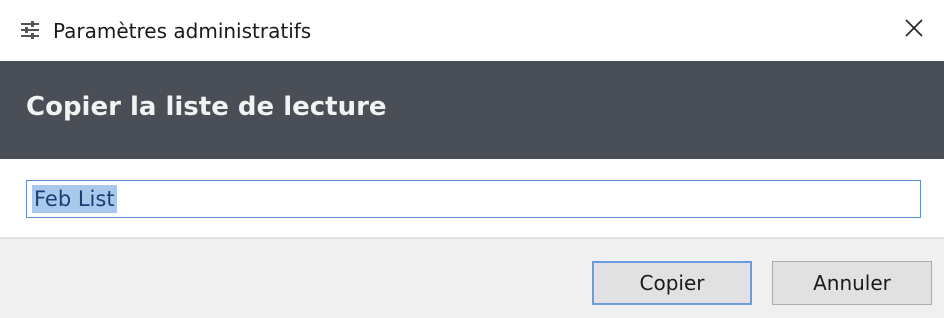  What do you see at coordinates (672, 283) in the screenshot?
I see `copy-button: Copier` at bounding box center [672, 283].